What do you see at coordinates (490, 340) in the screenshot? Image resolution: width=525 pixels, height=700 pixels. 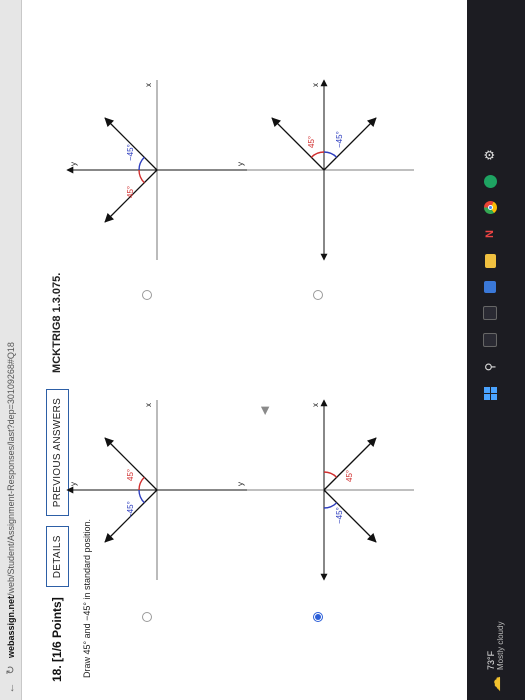 I see `task-view-icon` at bounding box center [490, 340].